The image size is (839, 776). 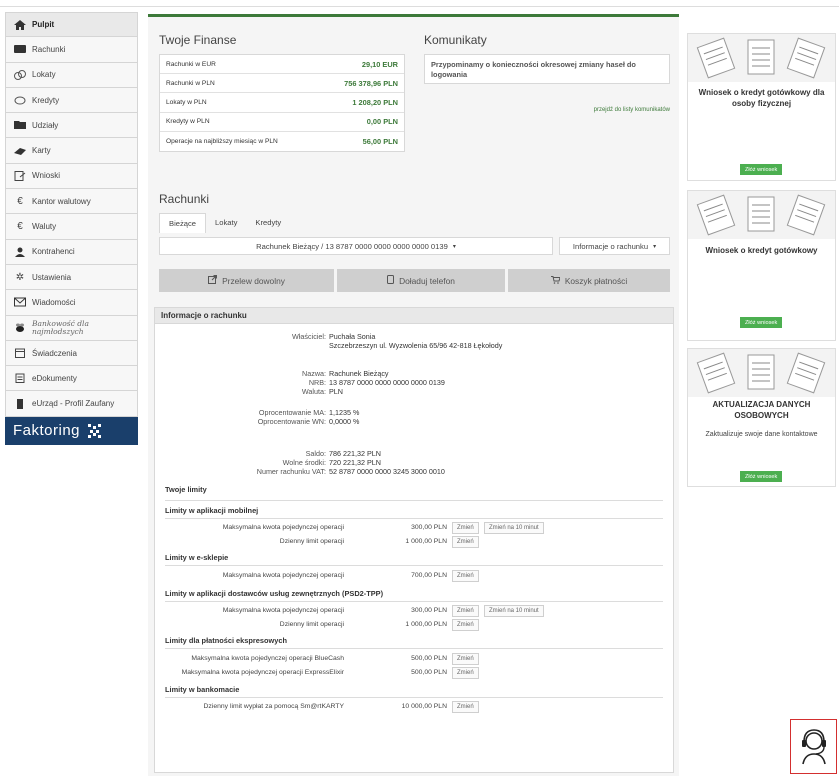 I want to click on top-border, so click(x=419, y=6).